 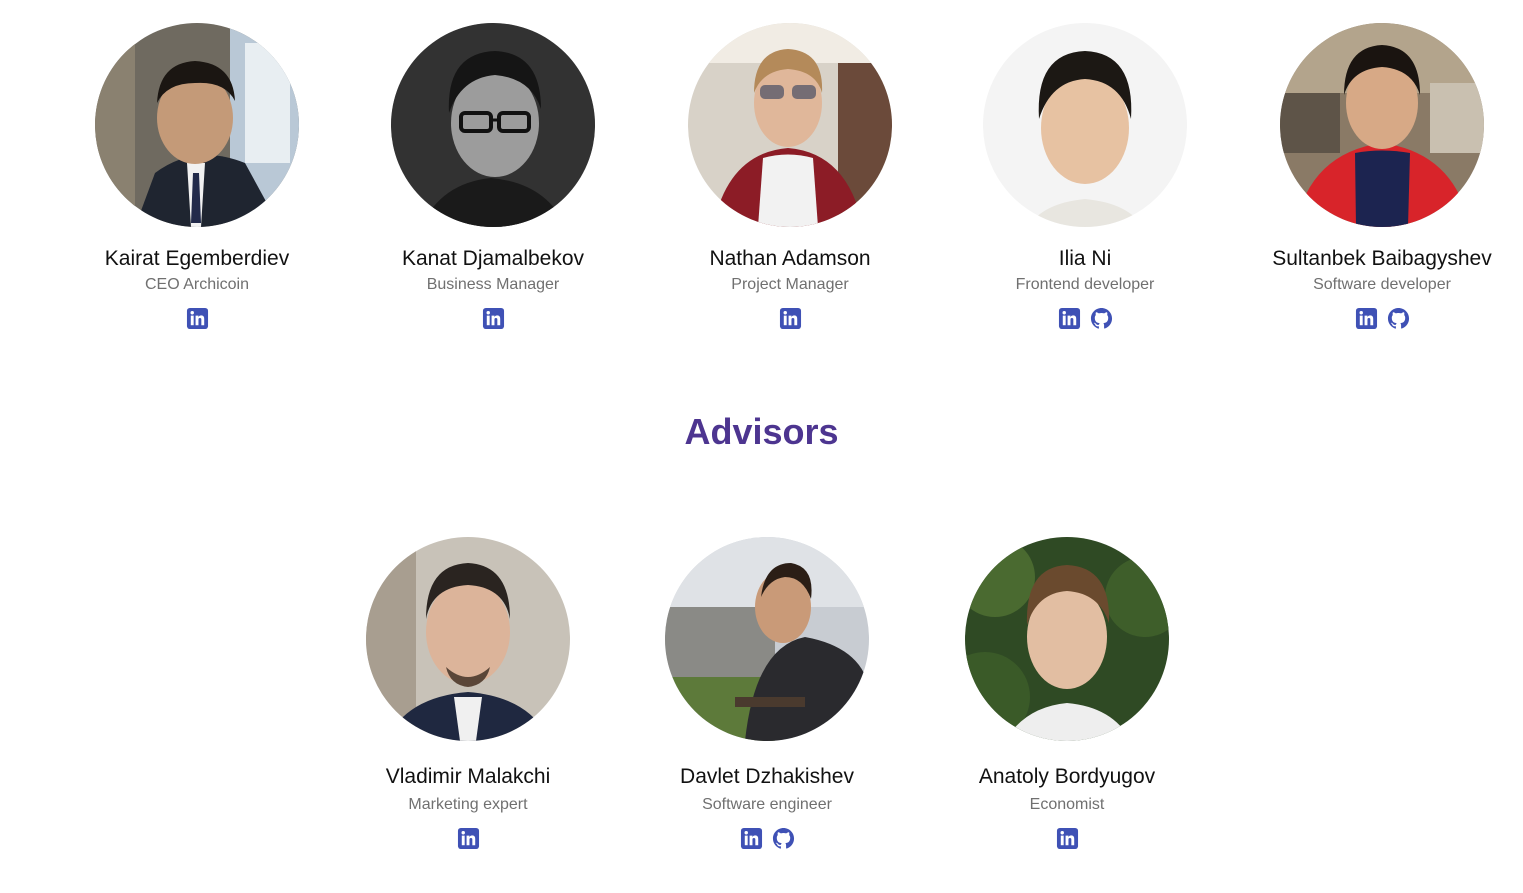 I want to click on member-name: Nathan Adamson, so click(x=790, y=258).